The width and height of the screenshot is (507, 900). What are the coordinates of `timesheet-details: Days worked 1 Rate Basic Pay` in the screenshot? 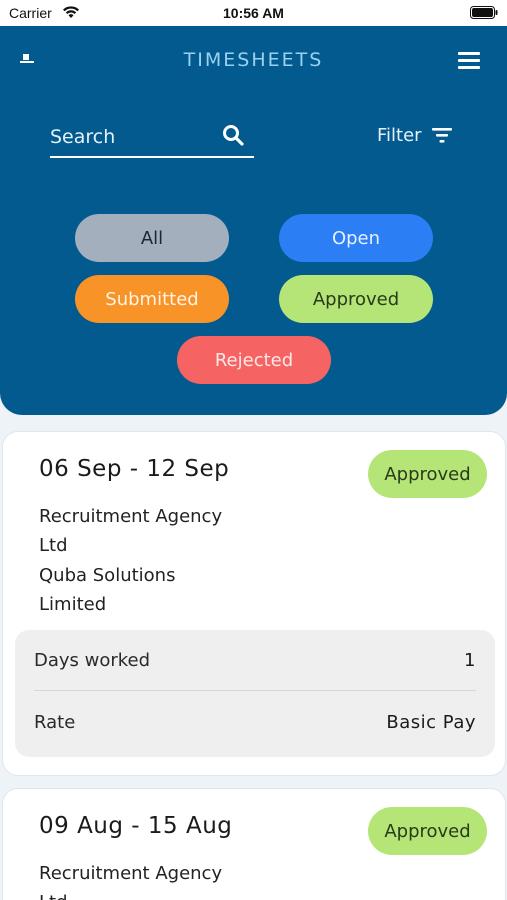 It's located at (255, 693).